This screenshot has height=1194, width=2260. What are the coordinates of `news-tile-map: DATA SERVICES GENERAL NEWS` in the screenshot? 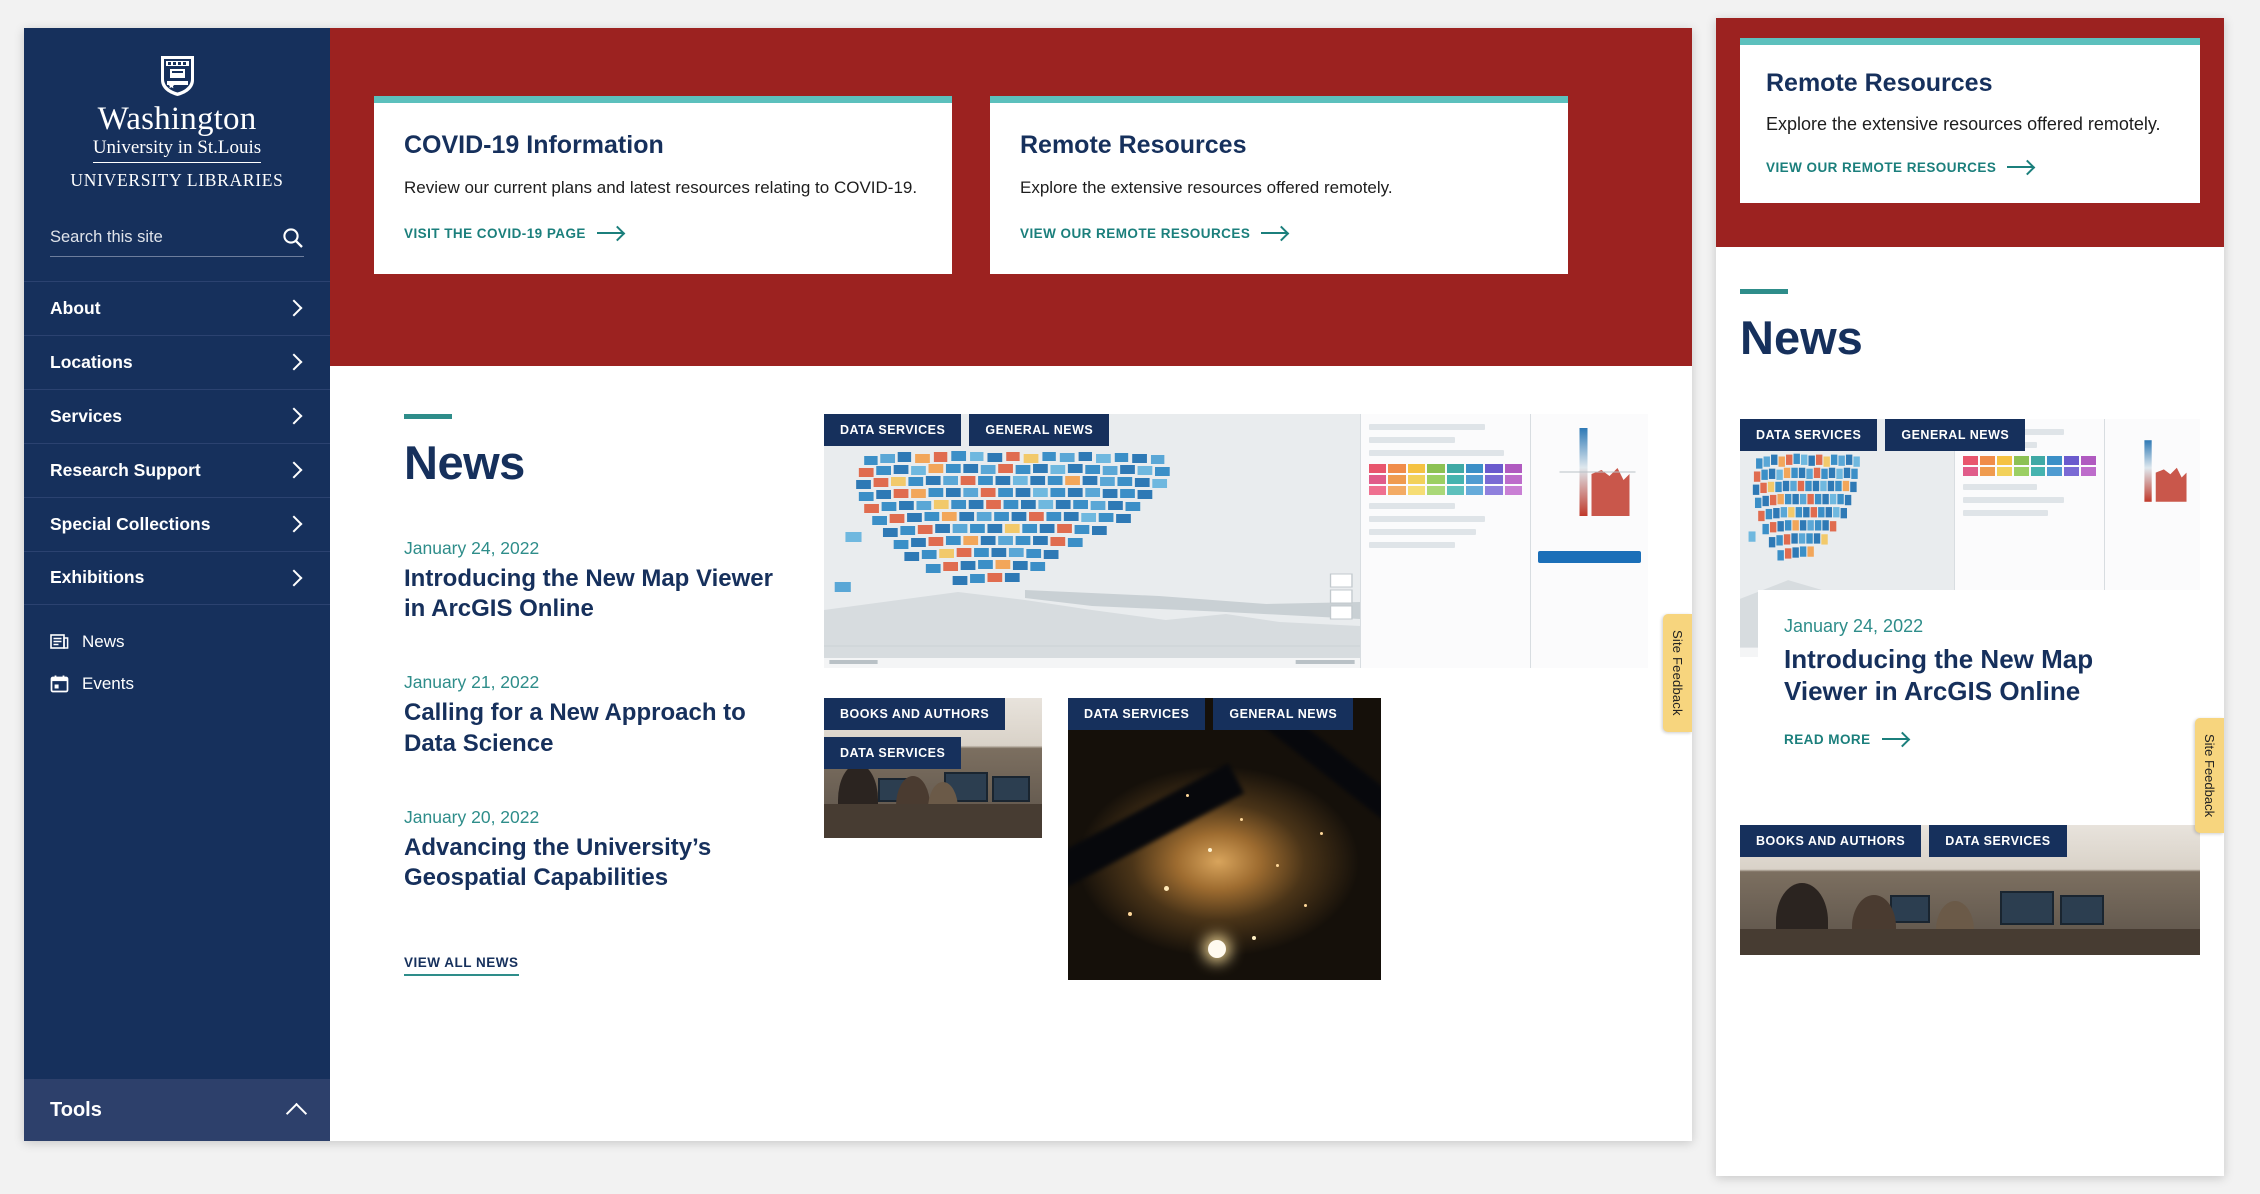 It's located at (1236, 541).